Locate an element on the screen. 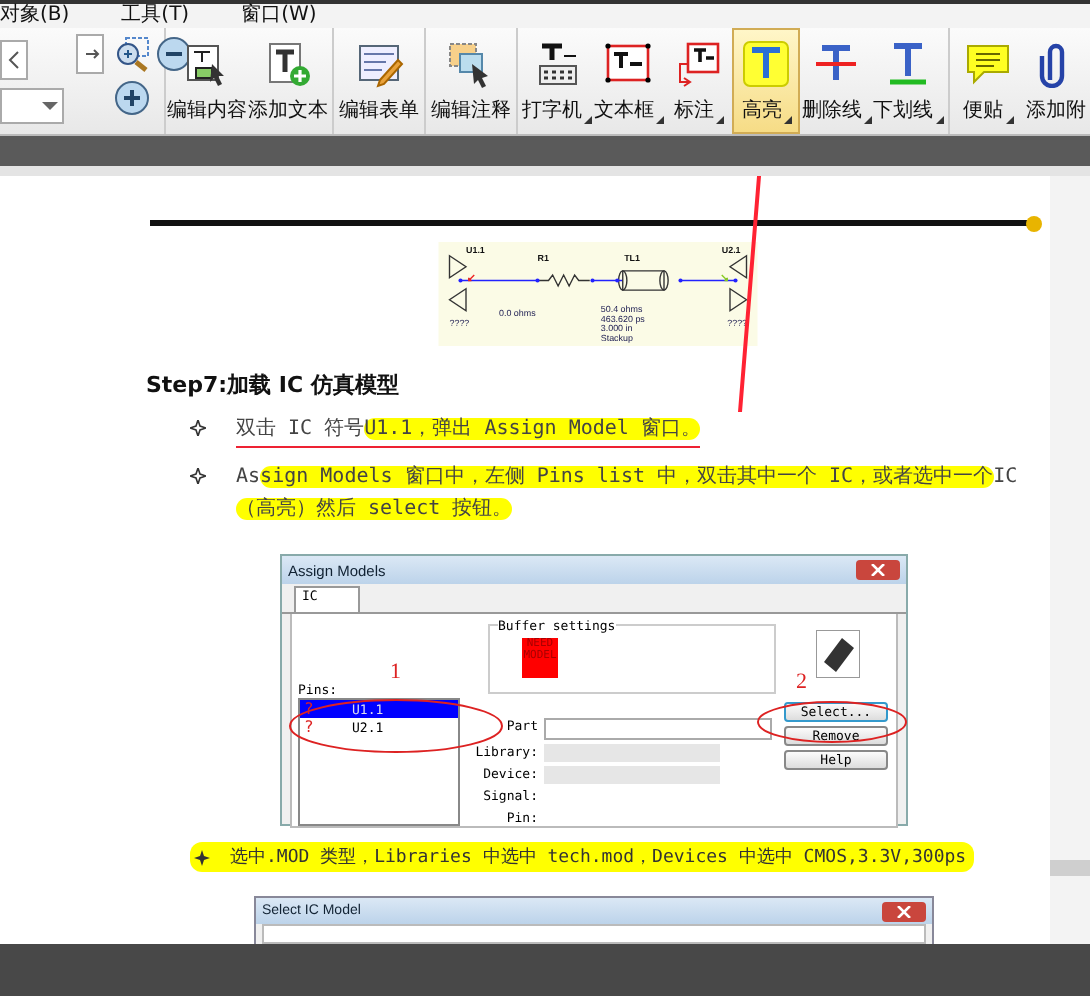 Image resolution: width=1090 pixels, height=996 pixels. toolbar-button: 文本框 is located at coordinates (629, 81).